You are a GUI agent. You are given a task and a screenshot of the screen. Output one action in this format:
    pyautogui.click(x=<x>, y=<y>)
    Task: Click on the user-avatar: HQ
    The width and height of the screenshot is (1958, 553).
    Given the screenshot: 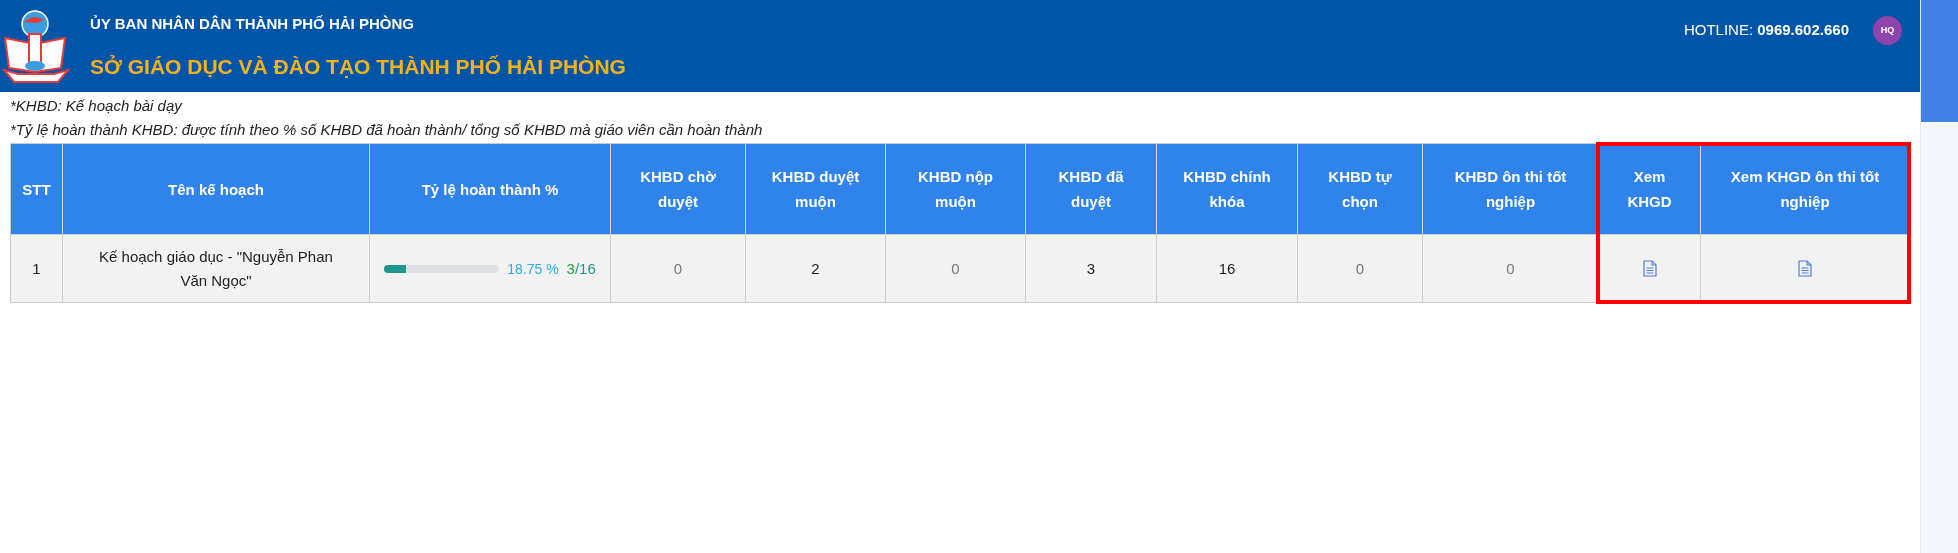 What is the action you would take?
    pyautogui.click(x=1887, y=30)
    